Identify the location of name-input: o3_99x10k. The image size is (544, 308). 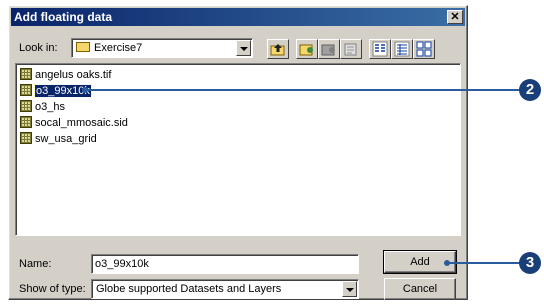
(225, 264).